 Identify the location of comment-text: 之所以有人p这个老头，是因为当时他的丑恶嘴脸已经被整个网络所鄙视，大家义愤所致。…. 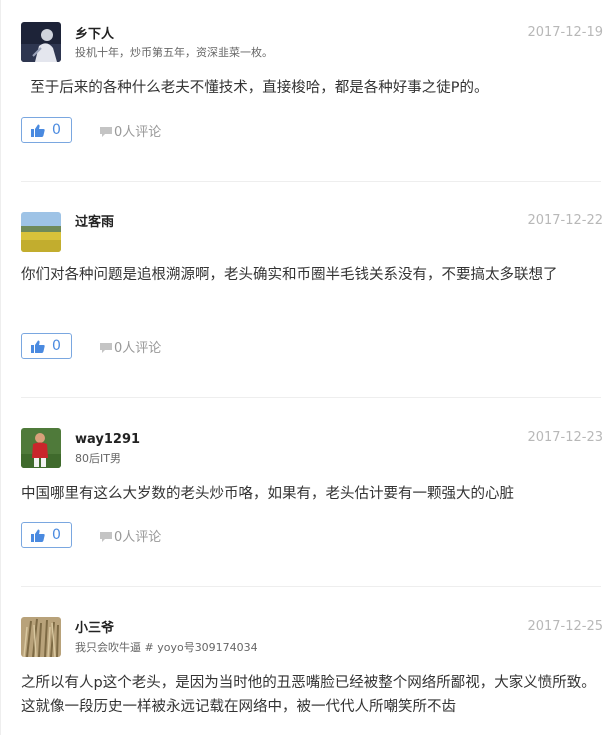
(308, 695).